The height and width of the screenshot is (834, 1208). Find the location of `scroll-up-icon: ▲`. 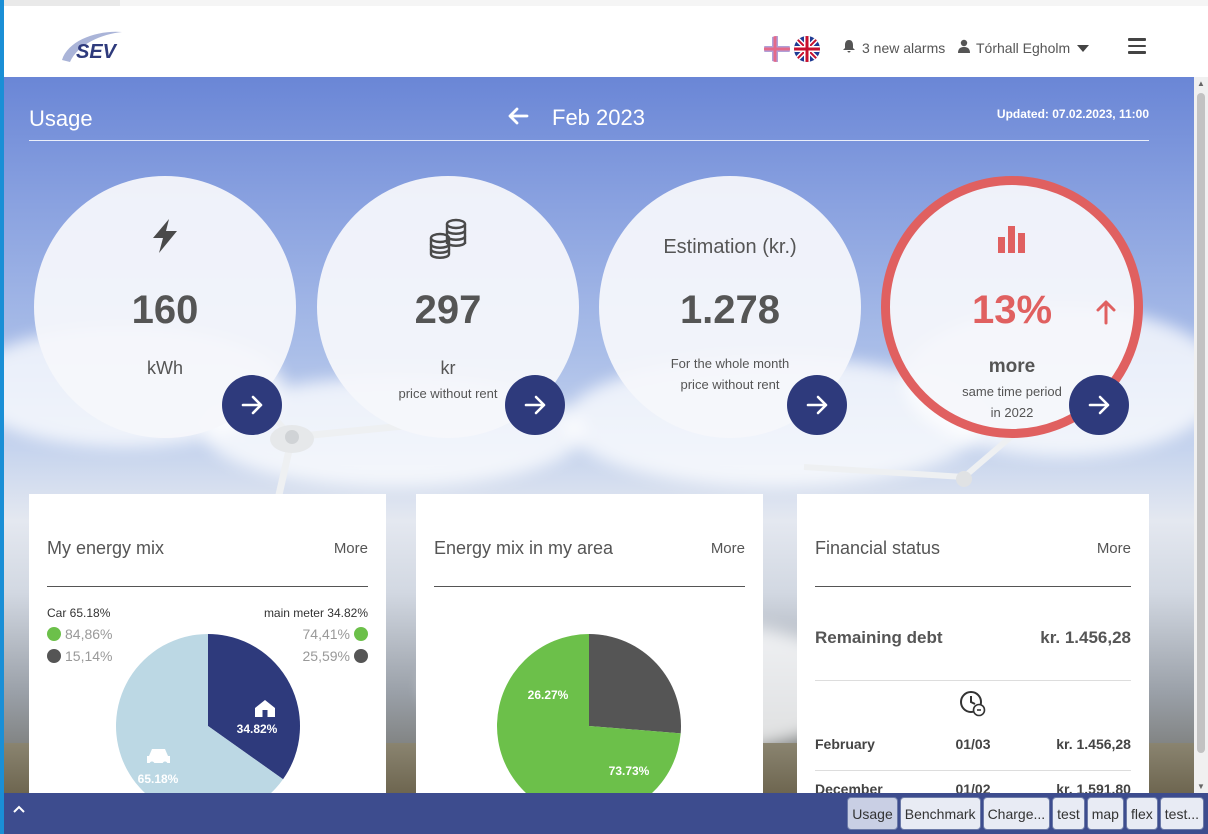

scroll-up-icon: ▲ is located at coordinates (1201, 83).